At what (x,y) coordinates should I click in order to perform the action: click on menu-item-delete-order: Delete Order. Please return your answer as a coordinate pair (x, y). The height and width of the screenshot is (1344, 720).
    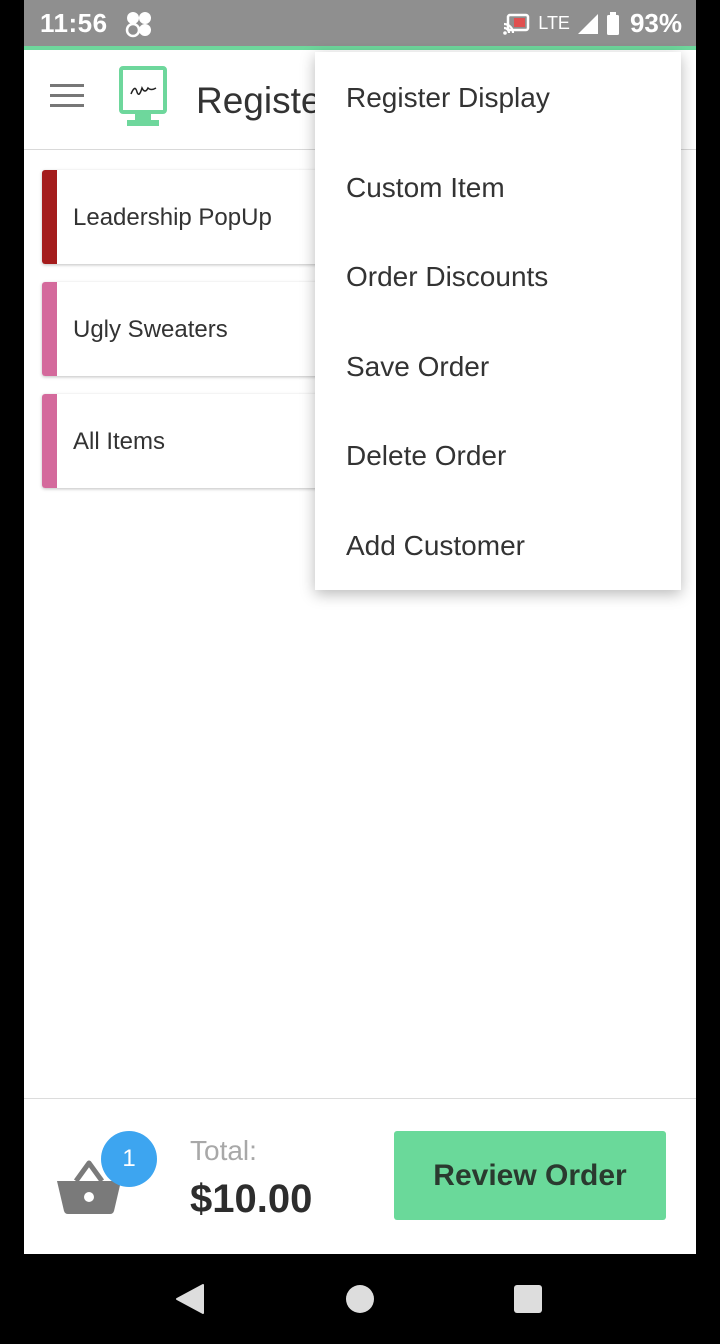
    Looking at the image, I should click on (426, 456).